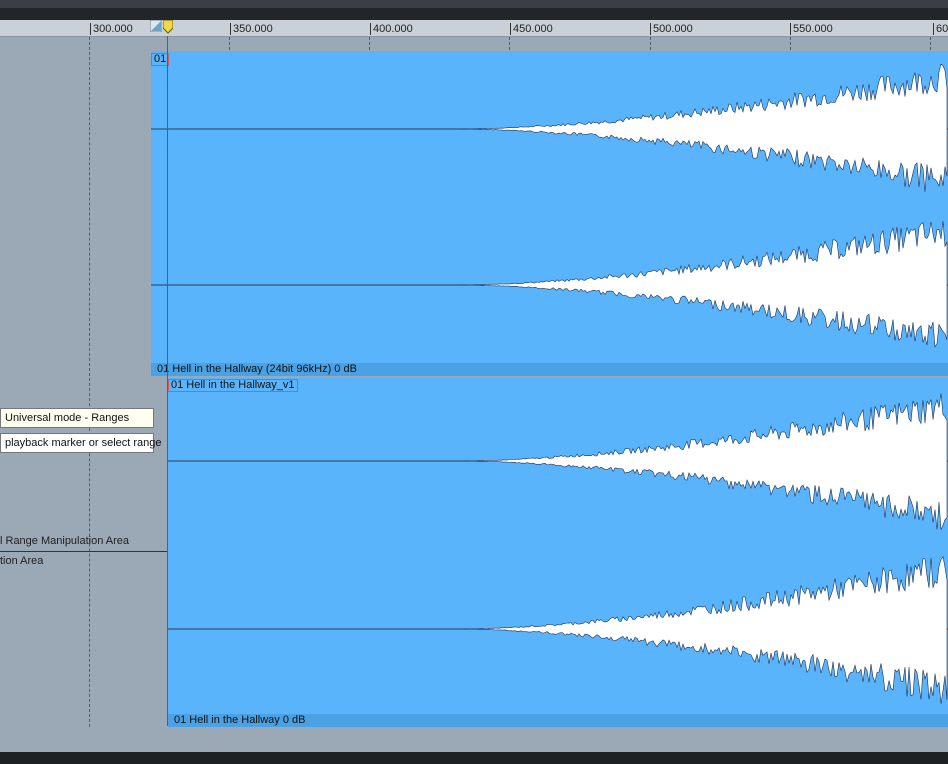  What do you see at coordinates (233, 385) in the screenshot?
I see `clip-label-bottom: 01 Hell in the Hallway_v1` at bounding box center [233, 385].